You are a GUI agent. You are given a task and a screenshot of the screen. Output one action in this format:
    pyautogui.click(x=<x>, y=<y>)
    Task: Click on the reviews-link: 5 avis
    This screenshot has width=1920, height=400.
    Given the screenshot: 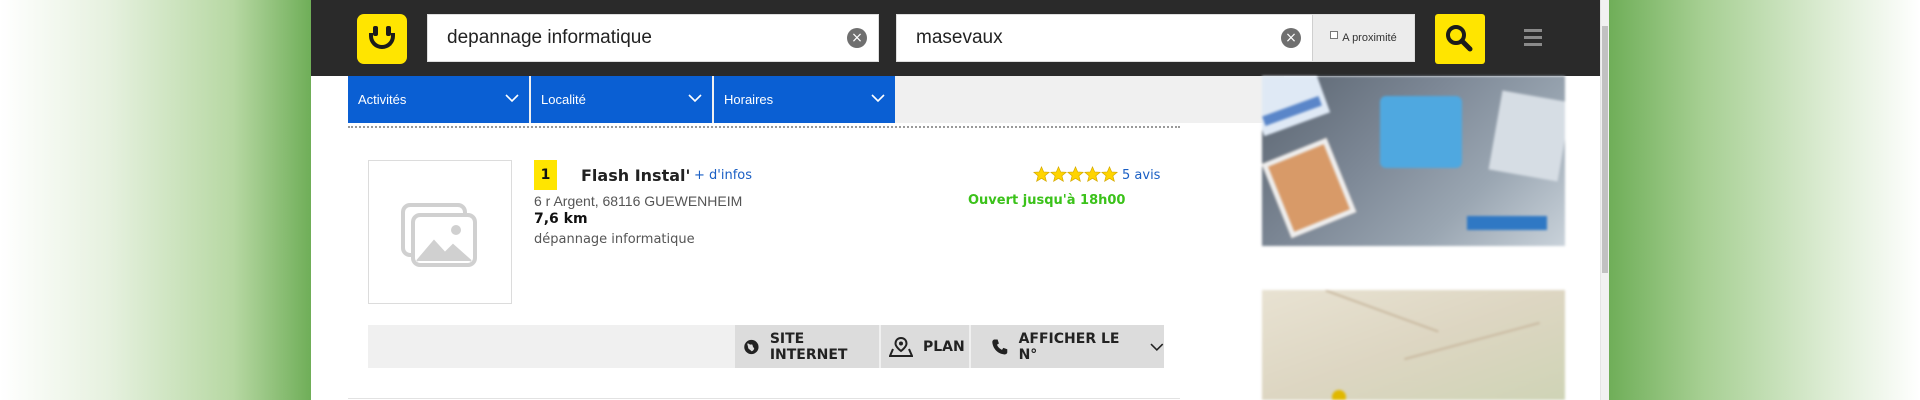 What is the action you would take?
    pyautogui.click(x=1141, y=175)
    